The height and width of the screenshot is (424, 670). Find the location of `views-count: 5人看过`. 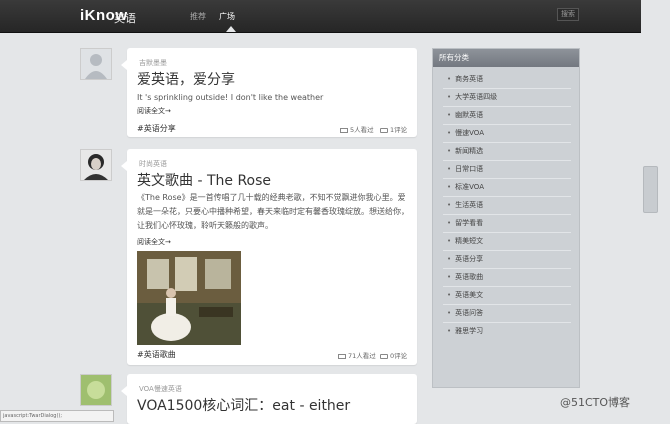

views-count: 5人看过 is located at coordinates (357, 129).